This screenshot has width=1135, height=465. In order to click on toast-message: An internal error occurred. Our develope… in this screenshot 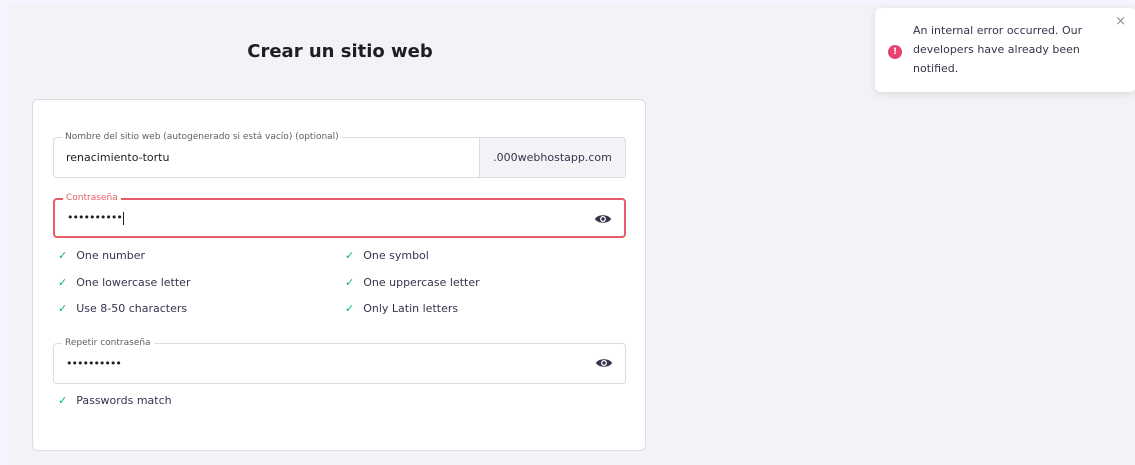, I will do `click(998, 49)`.